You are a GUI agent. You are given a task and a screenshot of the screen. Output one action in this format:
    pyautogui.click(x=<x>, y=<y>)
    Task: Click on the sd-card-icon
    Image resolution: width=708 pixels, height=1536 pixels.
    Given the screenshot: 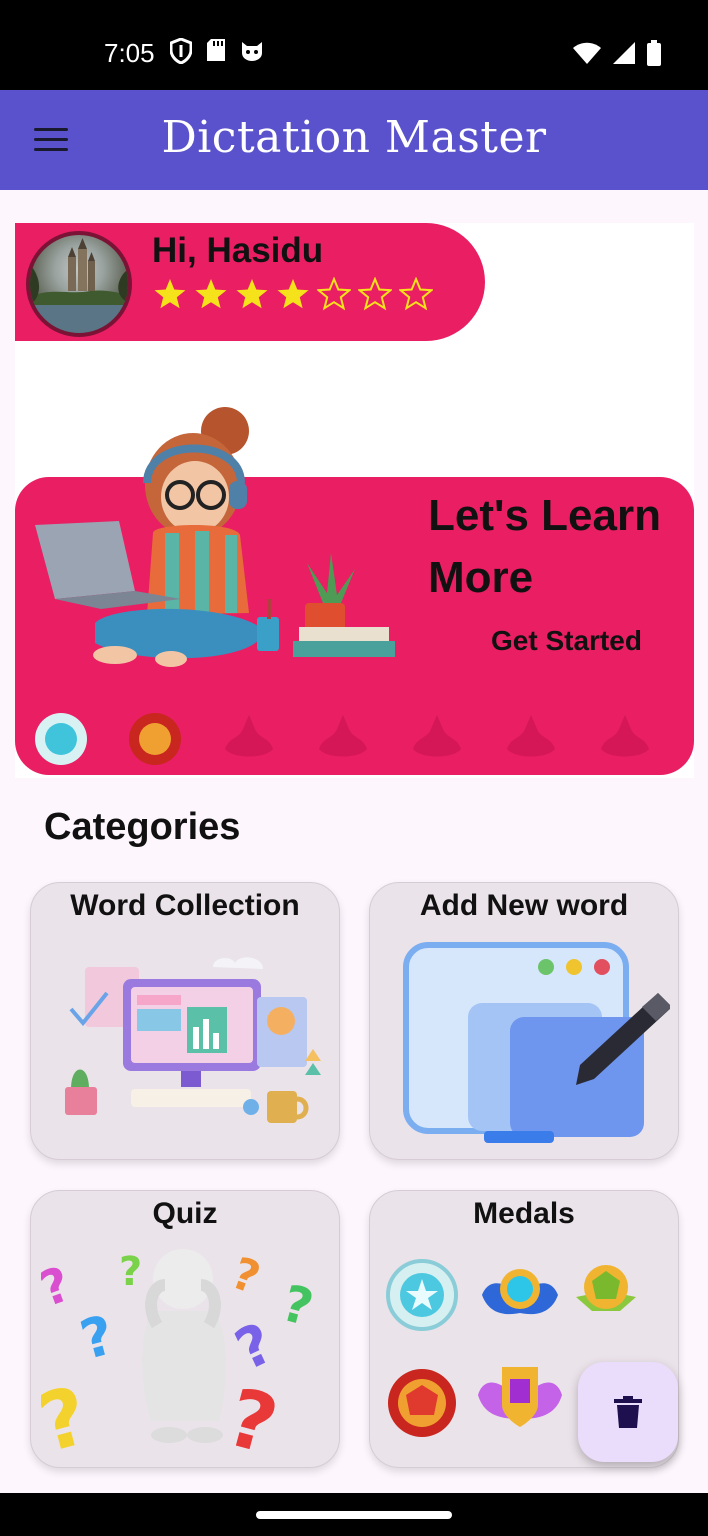 What is the action you would take?
    pyautogui.click(x=216, y=50)
    